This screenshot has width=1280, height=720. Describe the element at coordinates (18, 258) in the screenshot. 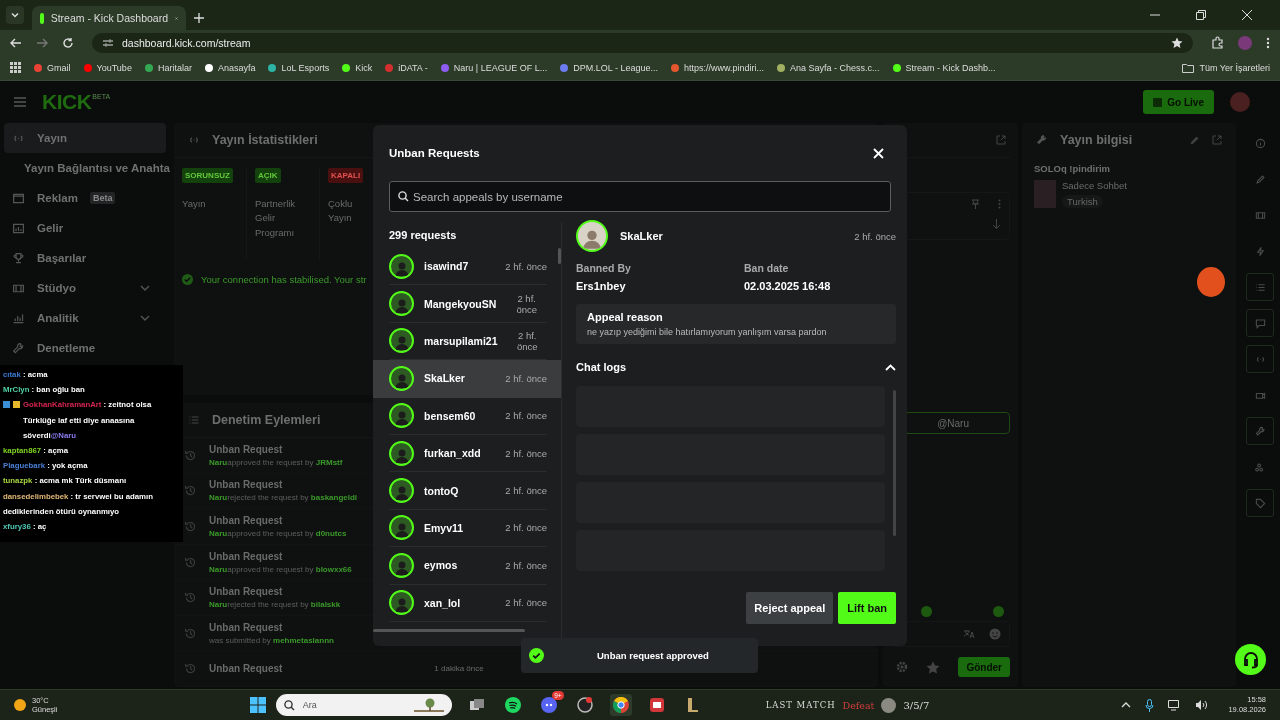

I see `trophy-icon` at that location.